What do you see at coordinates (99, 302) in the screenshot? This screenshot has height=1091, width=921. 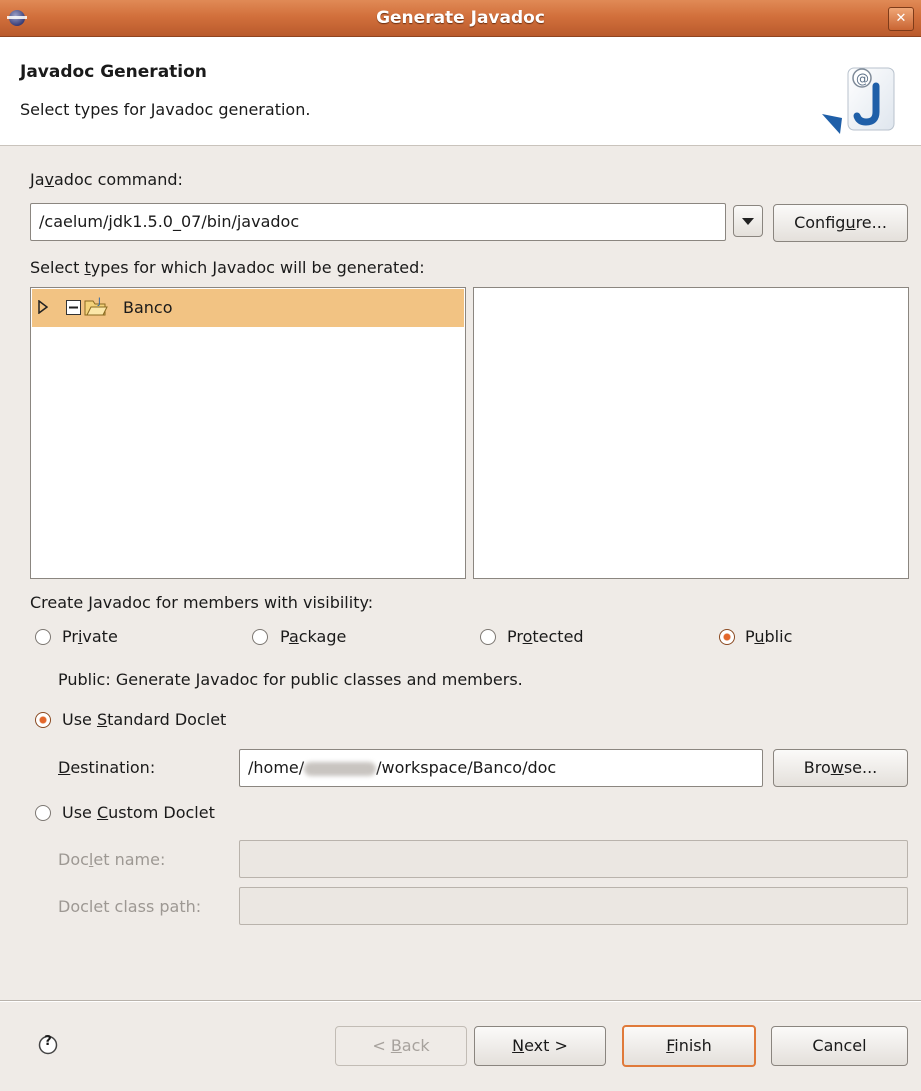 I see `svg-text: J` at bounding box center [99, 302].